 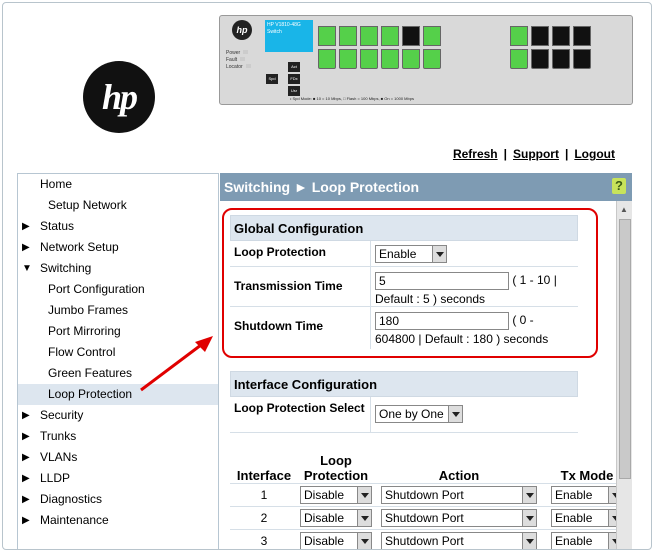 What do you see at coordinates (119, 97) in the screenshot?
I see `hp-logo: hp` at bounding box center [119, 97].